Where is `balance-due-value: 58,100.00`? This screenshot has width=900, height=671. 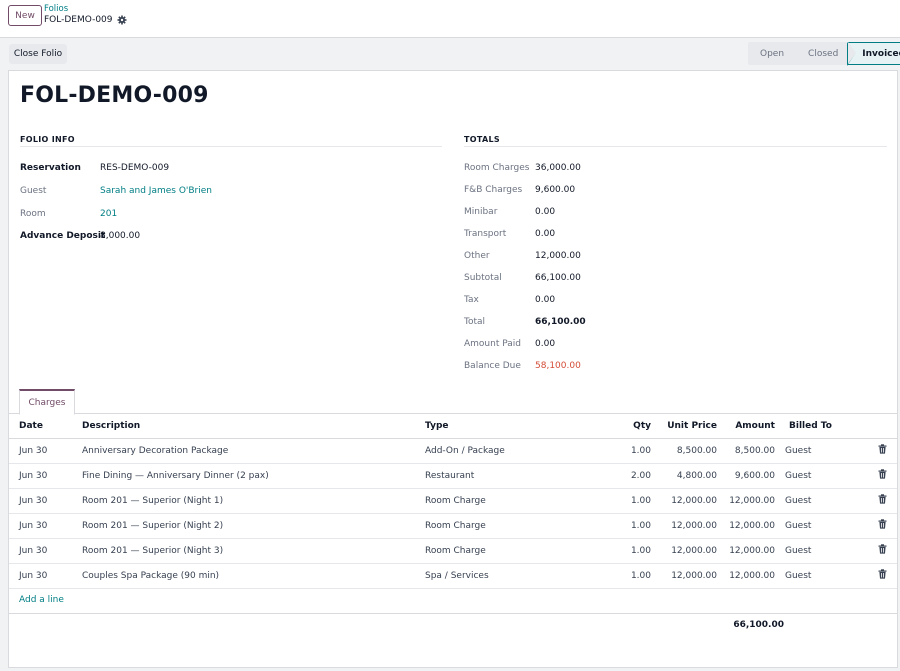
balance-due-value: 58,100.00 is located at coordinates (558, 366).